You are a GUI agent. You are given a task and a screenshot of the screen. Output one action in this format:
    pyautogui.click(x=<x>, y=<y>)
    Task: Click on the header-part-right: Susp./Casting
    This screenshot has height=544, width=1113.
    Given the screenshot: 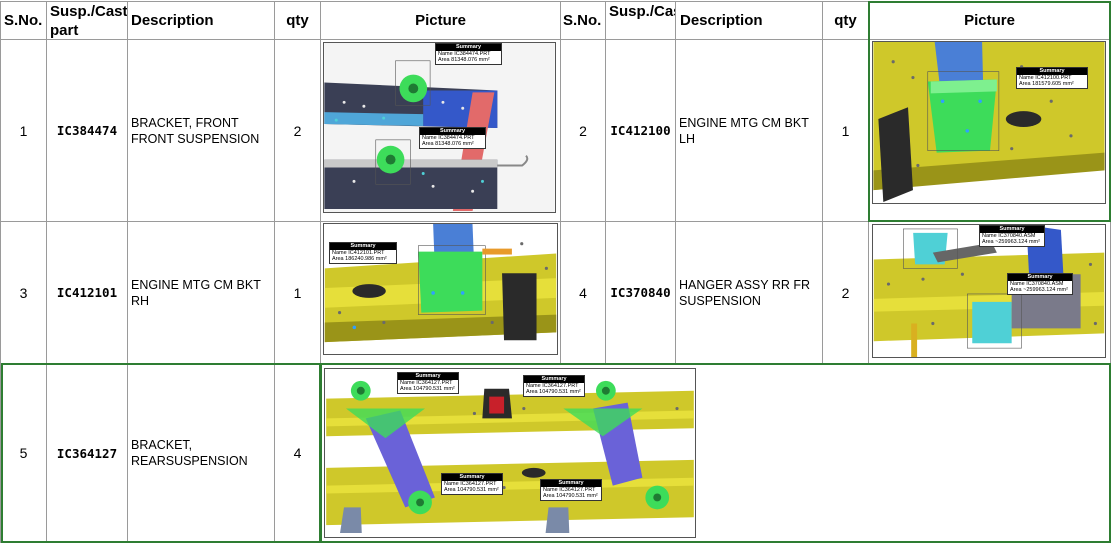 What is the action you would take?
    pyautogui.click(x=642, y=20)
    